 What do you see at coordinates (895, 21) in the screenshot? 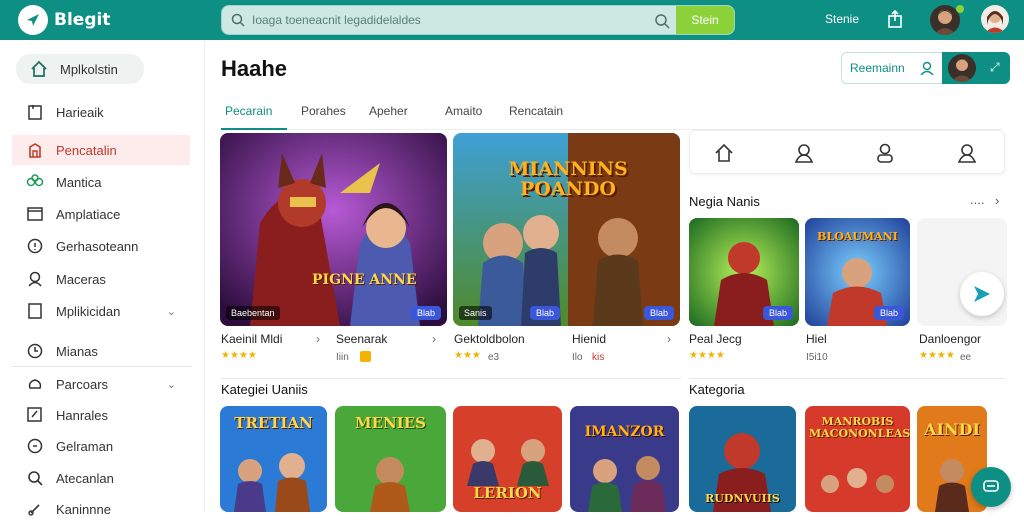
I see `share-icon` at bounding box center [895, 21].